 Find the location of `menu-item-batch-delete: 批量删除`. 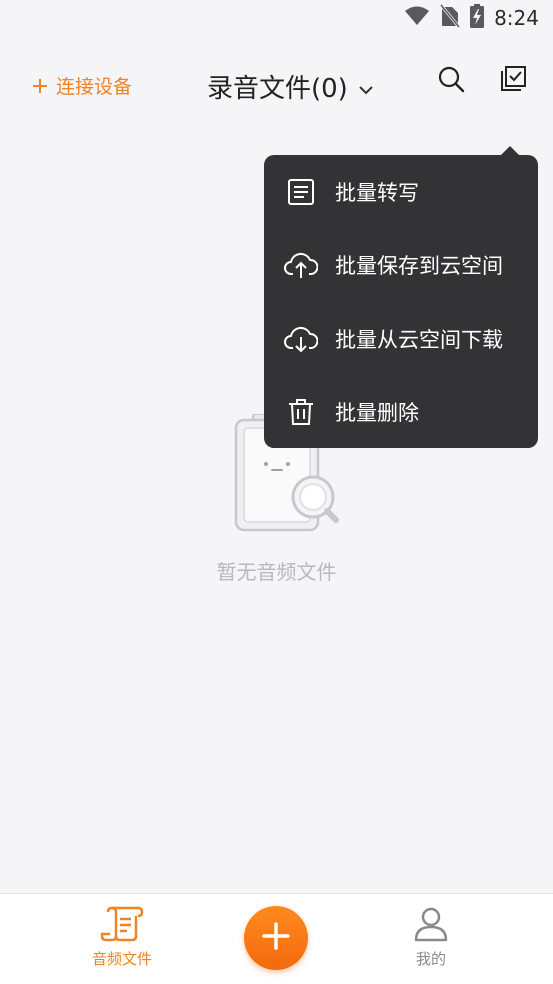

menu-item-batch-delete: 批量删除 is located at coordinates (401, 412).